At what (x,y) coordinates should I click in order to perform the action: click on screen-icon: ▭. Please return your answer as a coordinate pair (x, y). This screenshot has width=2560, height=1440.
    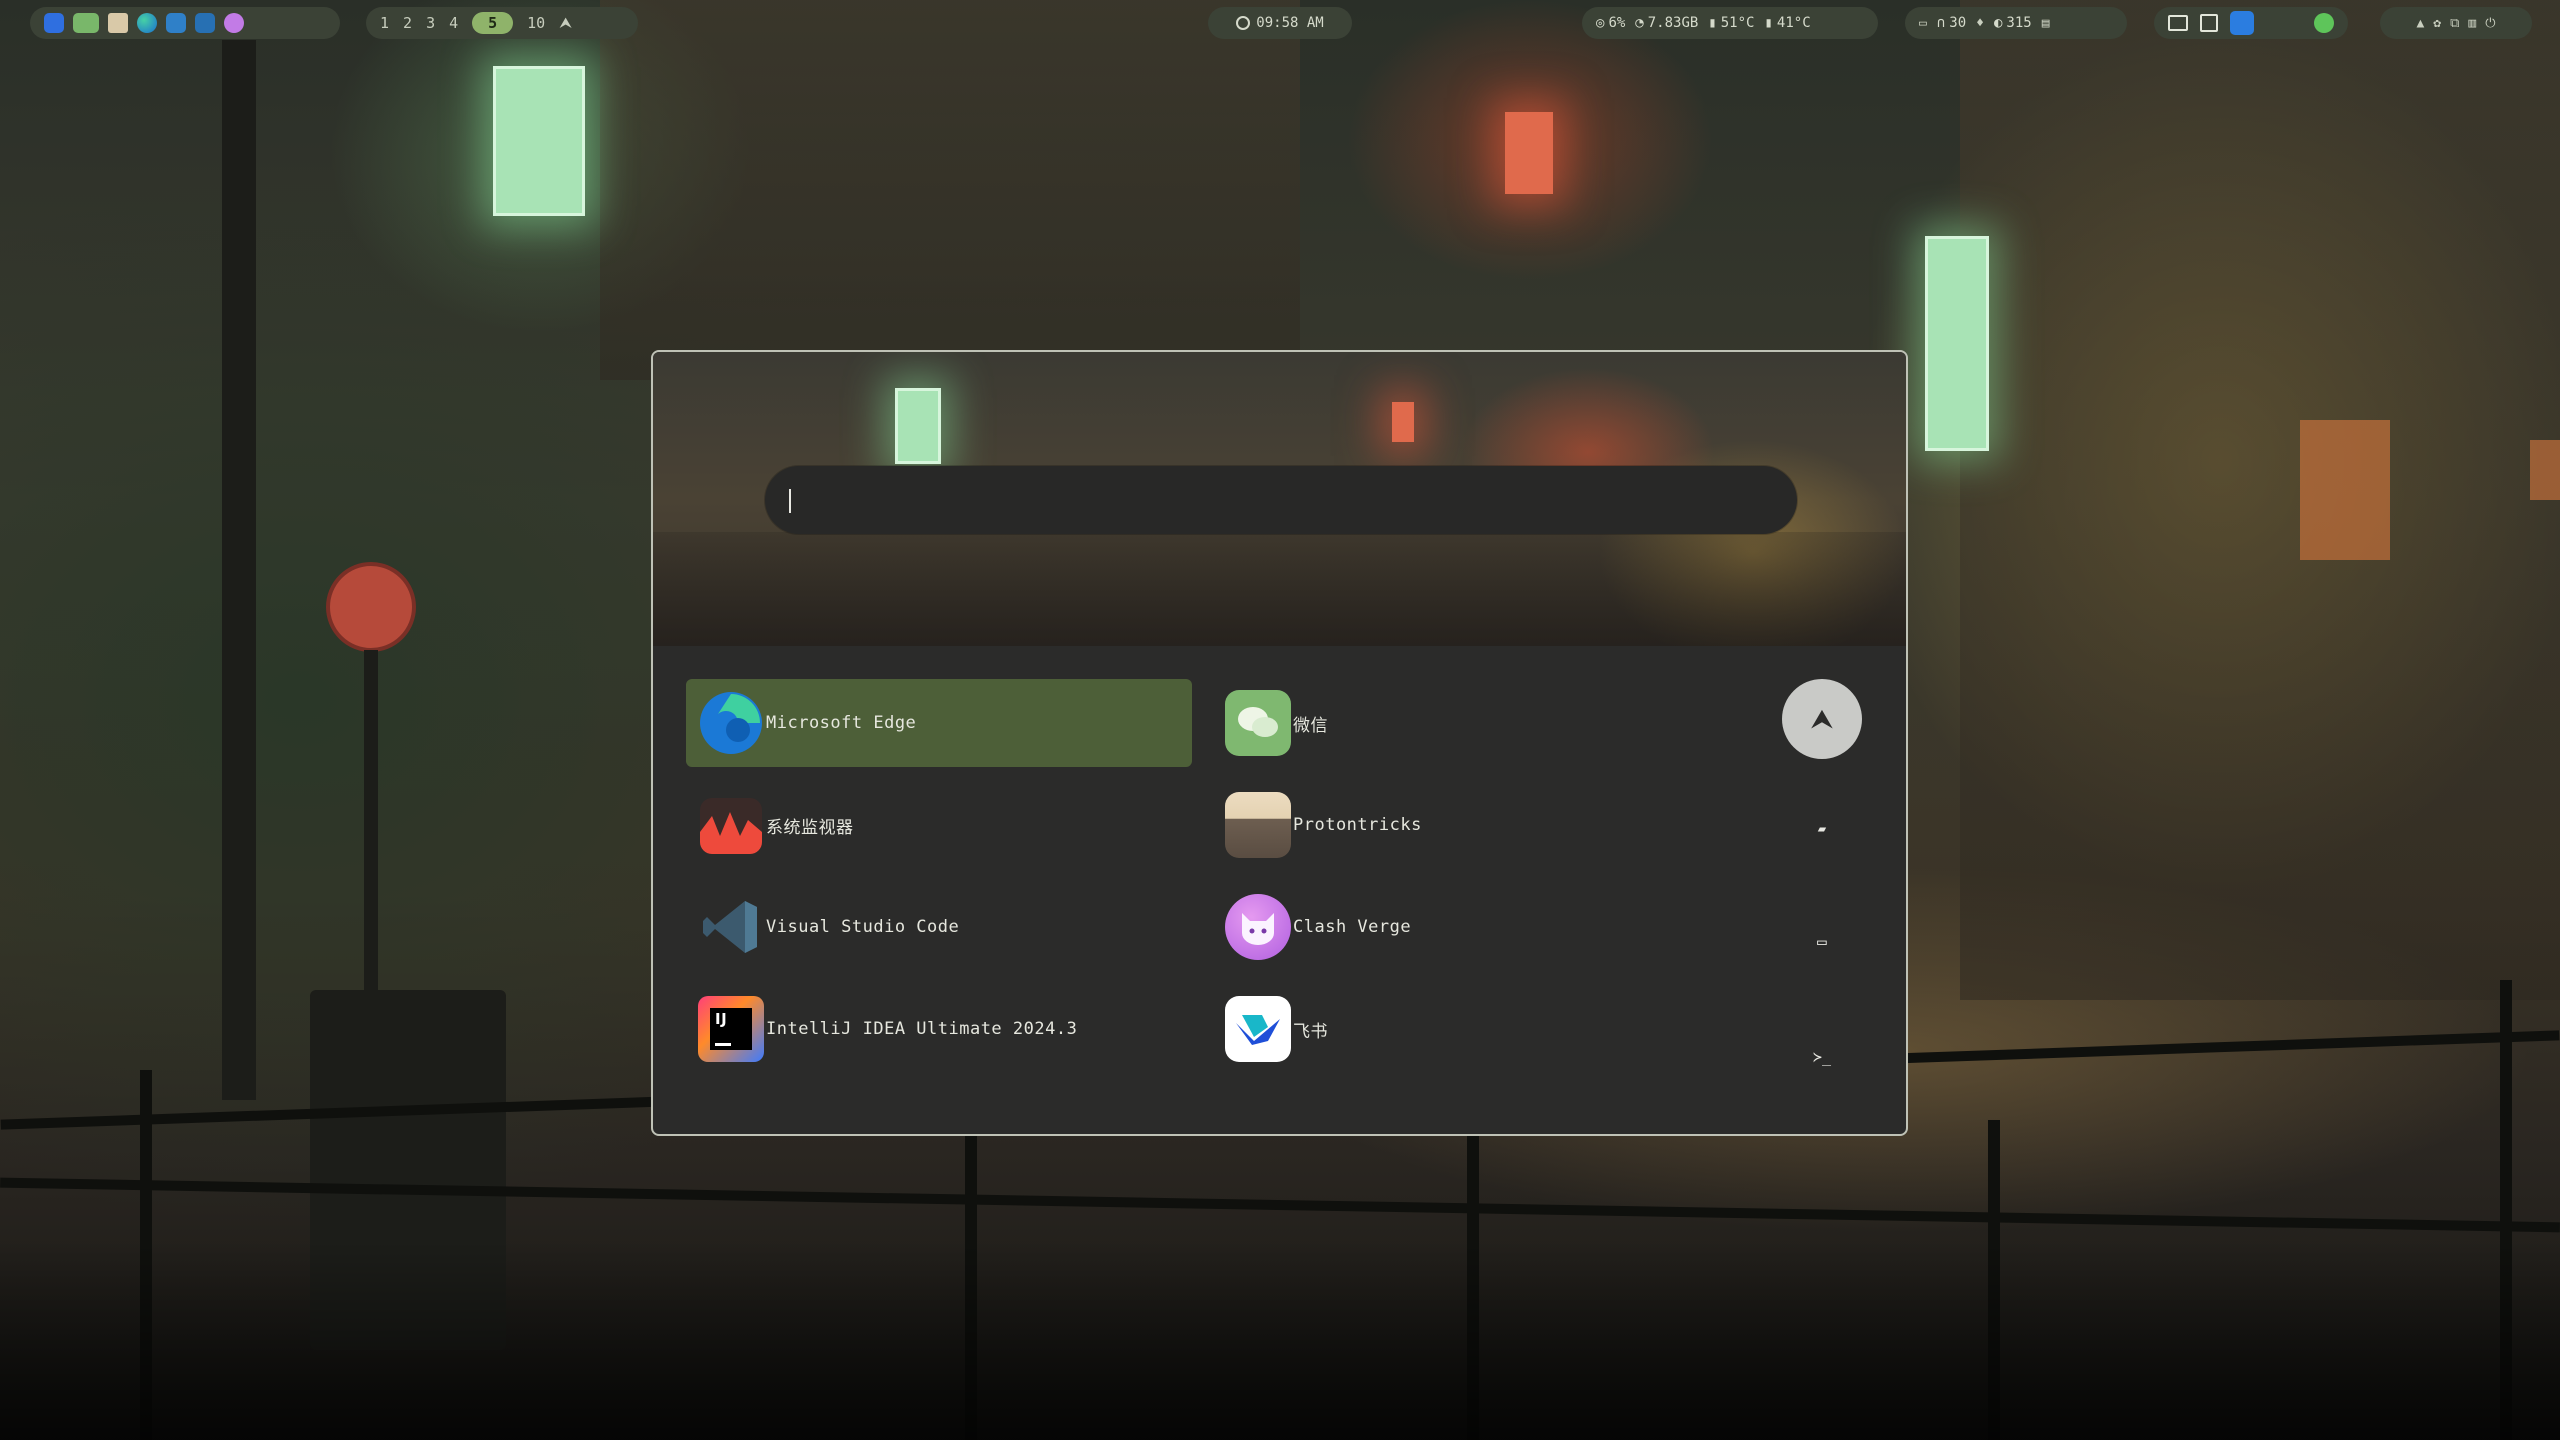
    Looking at the image, I should click on (1923, 23).